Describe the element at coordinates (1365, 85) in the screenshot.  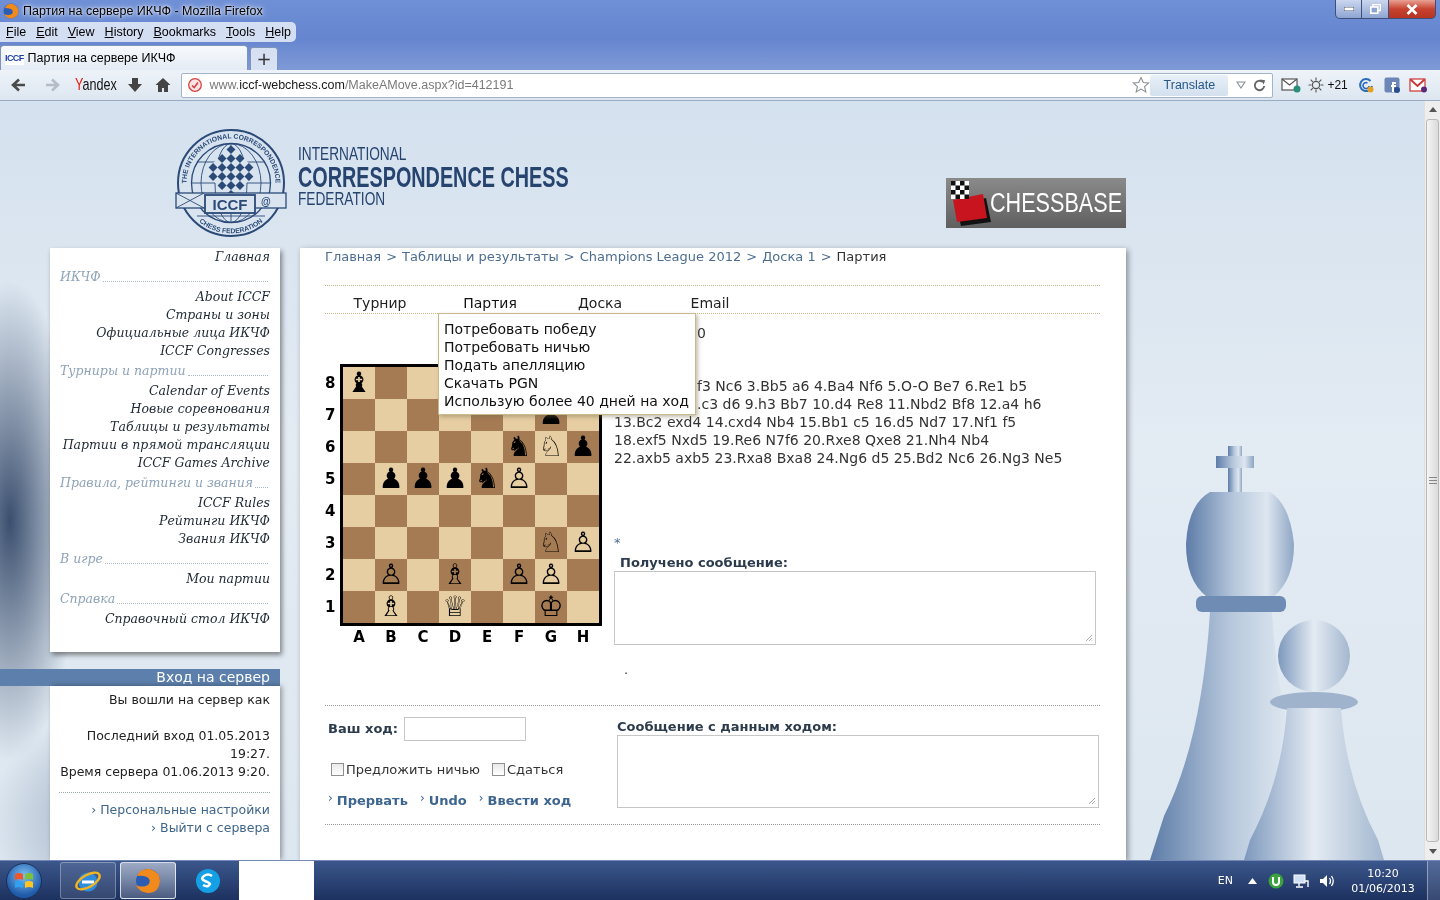
I see `swirl-icon` at that location.